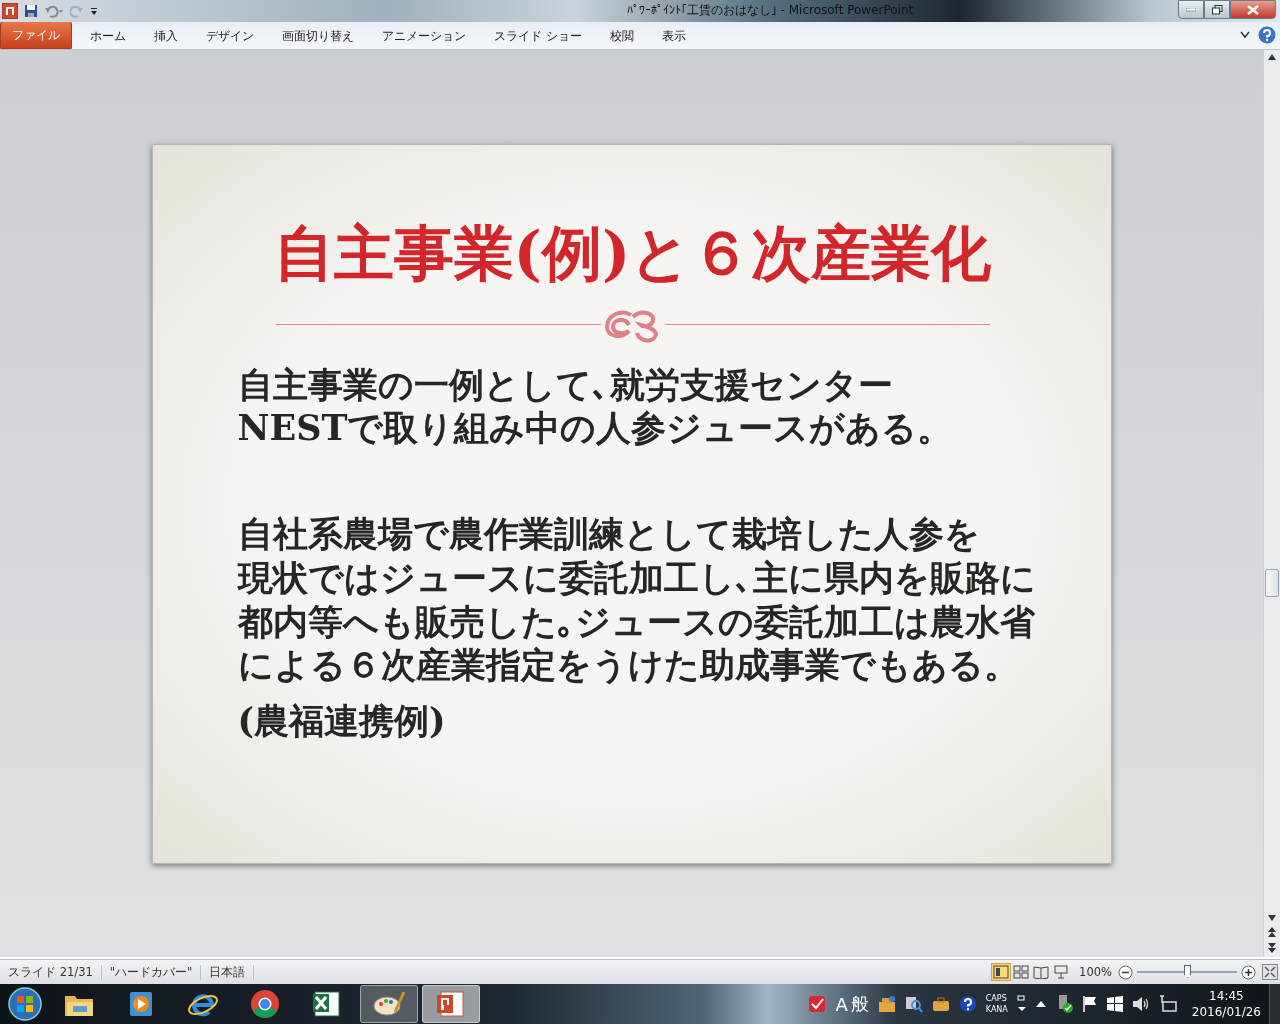 The width and height of the screenshot is (1280, 1024). Describe the element at coordinates (1041, 972) in the screenshot. I see `reading-view-icon` at that location.